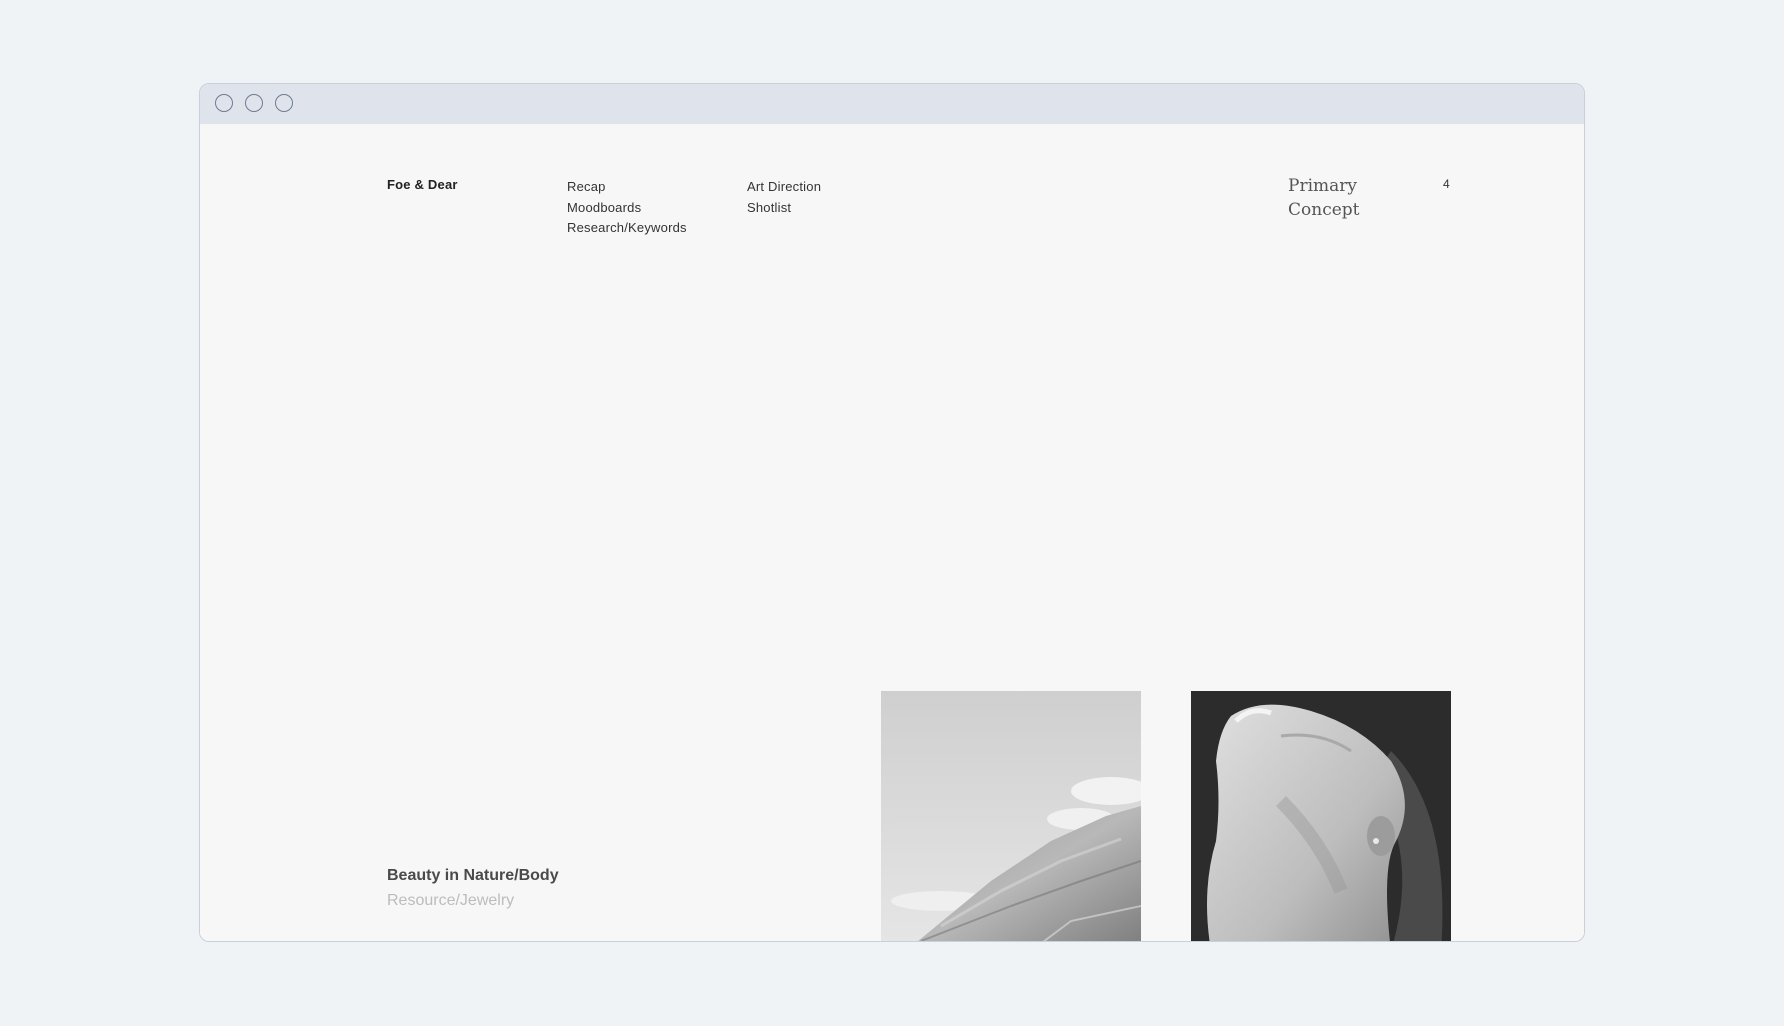 The image size is (1784, 1026). I want to click on caption-subtitle: Resource/Jewelry, so click(451, 900).